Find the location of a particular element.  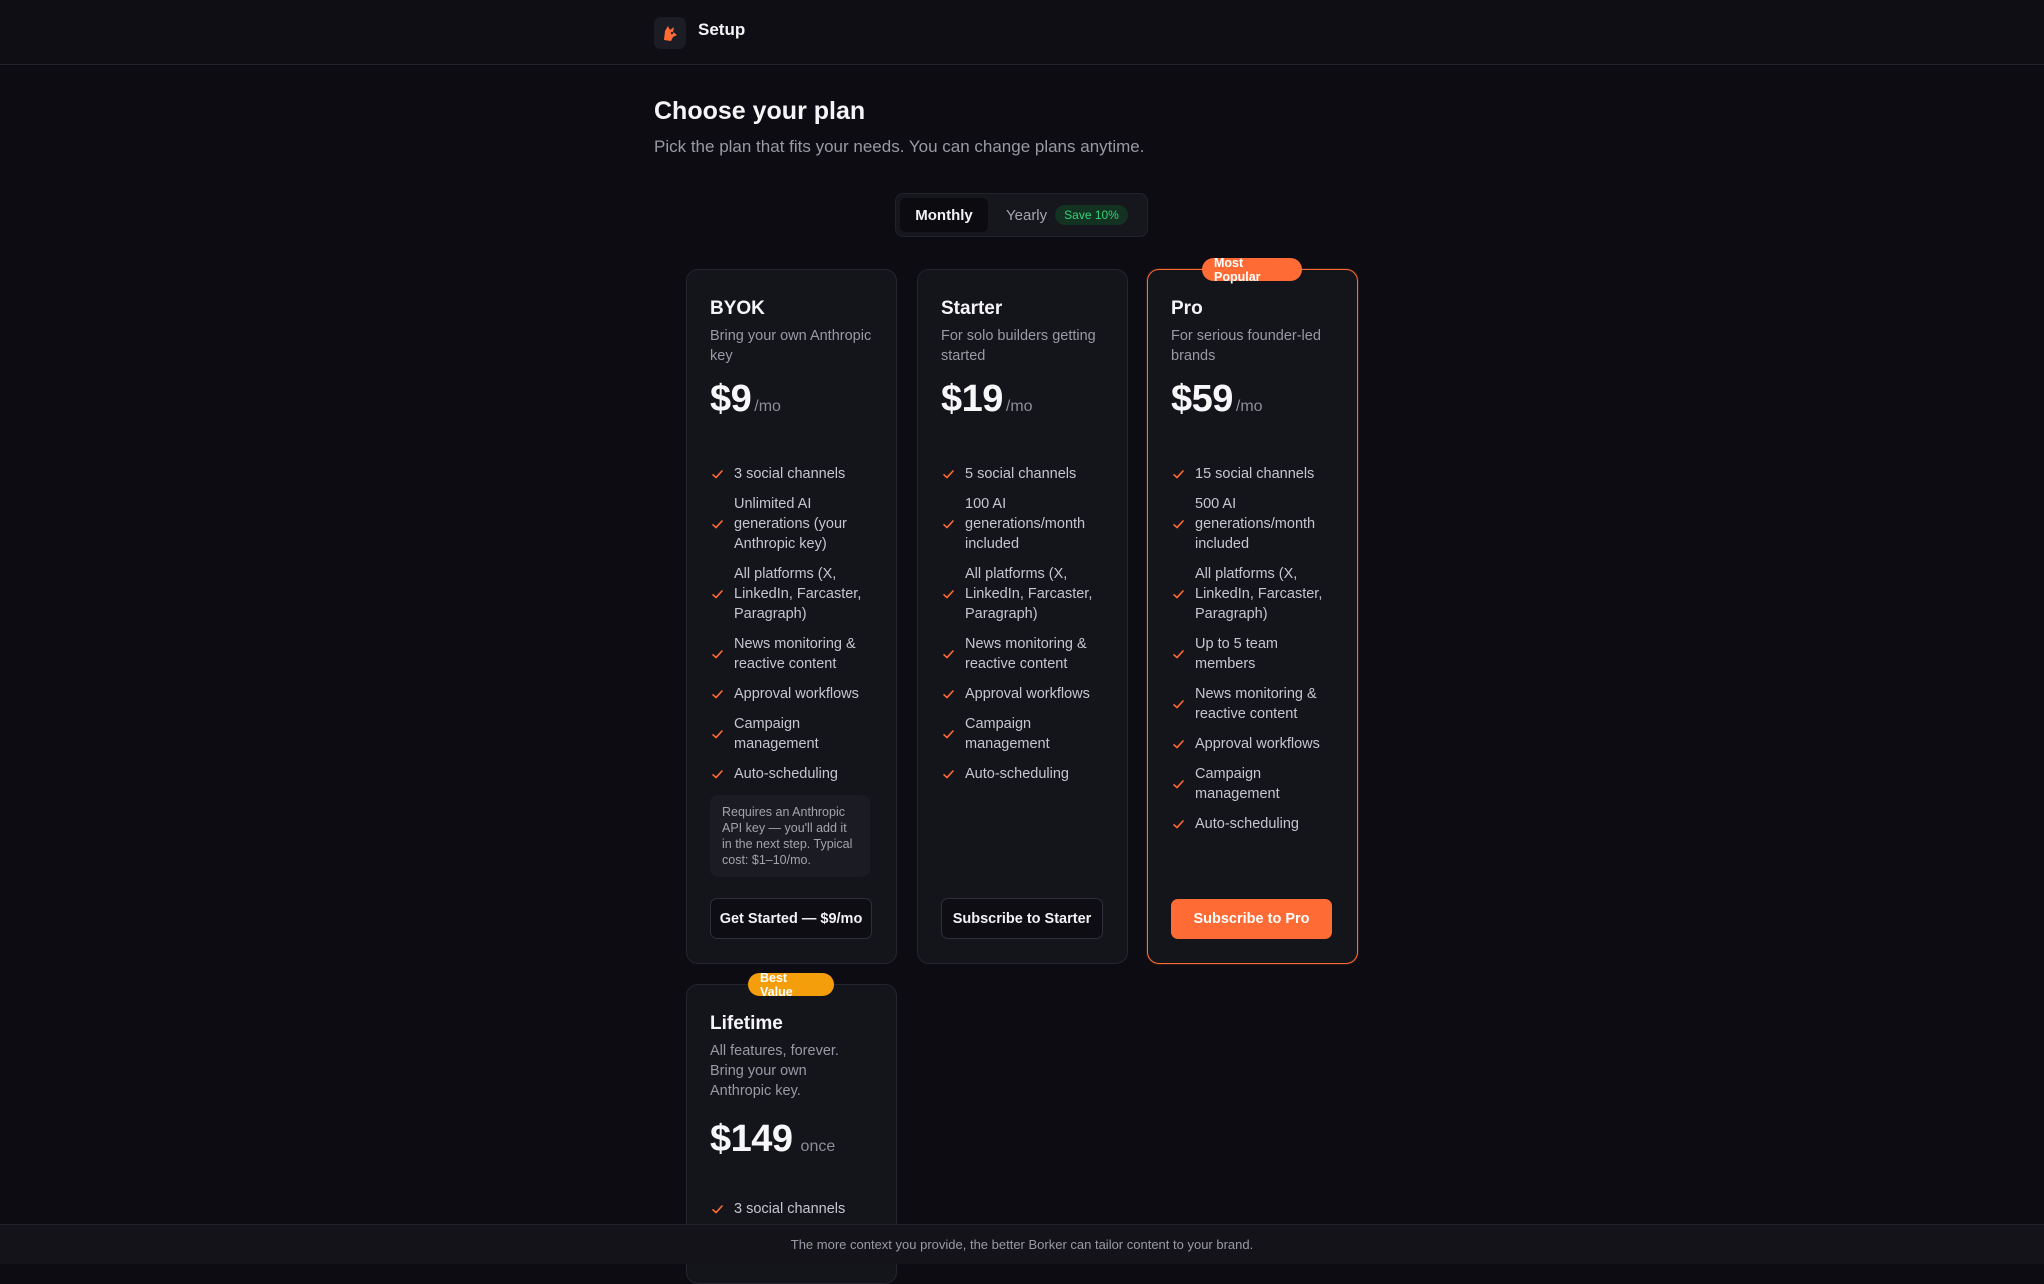

plan-name: Starter is located at coordinates (972, 308).